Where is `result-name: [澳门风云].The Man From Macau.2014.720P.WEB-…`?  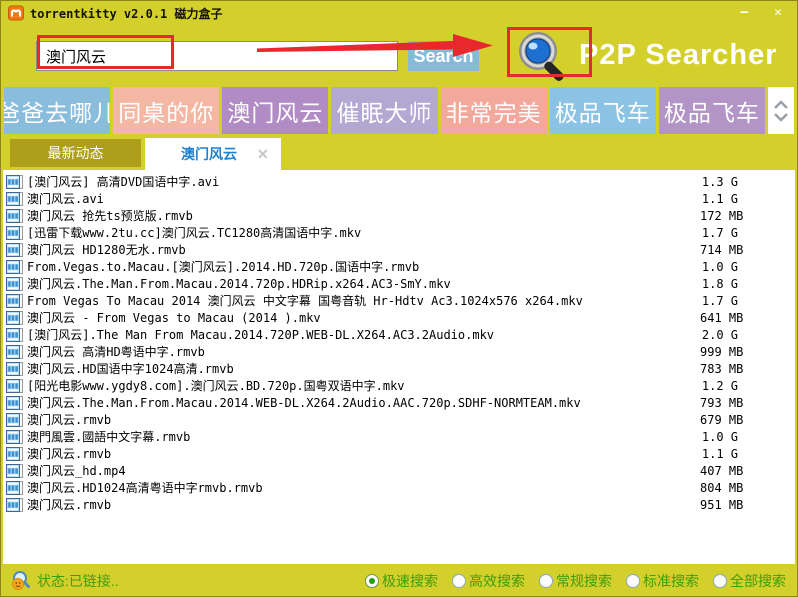 result-name: [澳门风云].The Man From Macau.2014.720P.WEB-… is located at coordinates (261, 335).